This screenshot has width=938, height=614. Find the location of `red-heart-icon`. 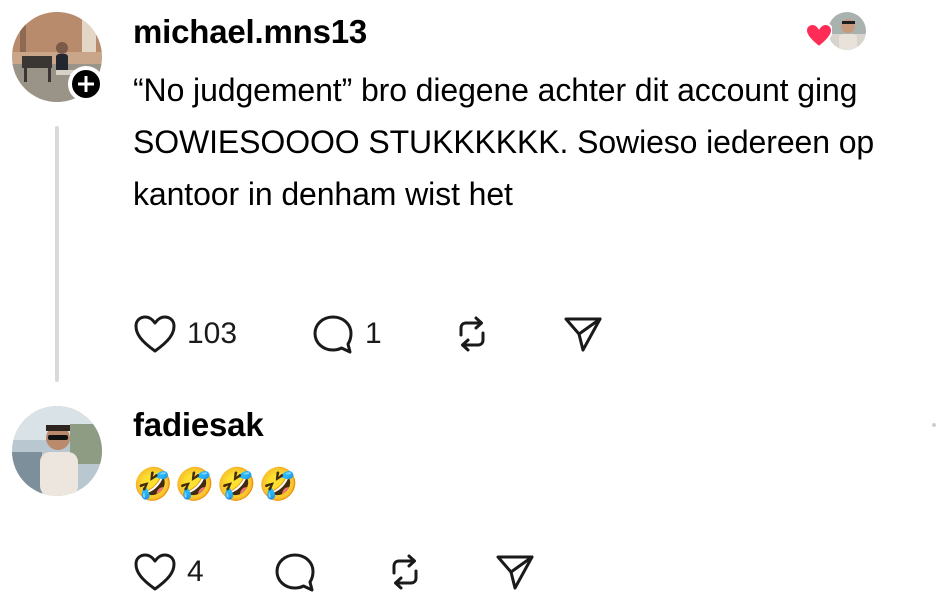

red-heart-icon is located at coordinates (819, 36).